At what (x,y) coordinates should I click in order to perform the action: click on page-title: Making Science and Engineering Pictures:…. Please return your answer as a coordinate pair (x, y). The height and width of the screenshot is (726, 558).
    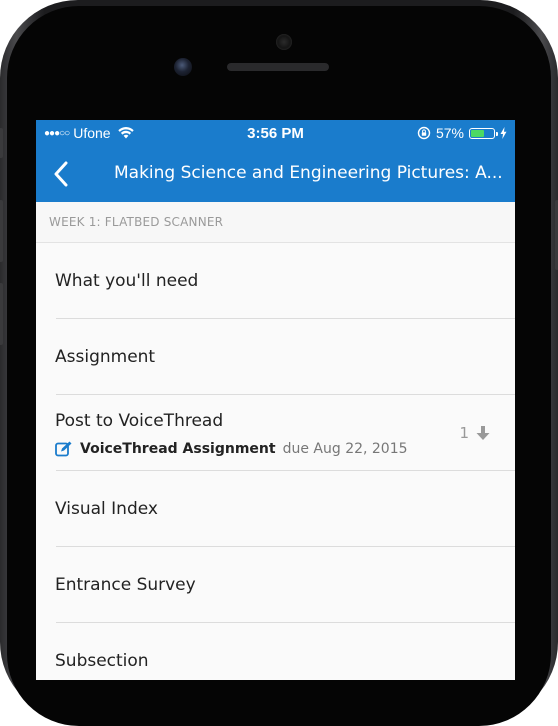
    Looking at the image, I should click on (308, 173).